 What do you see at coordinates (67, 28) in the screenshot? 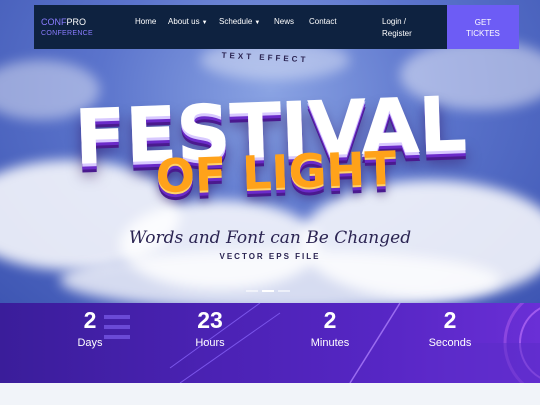
I see `site-logo: CONFPRO CONFERENCE` at bounding box center [67, 28].